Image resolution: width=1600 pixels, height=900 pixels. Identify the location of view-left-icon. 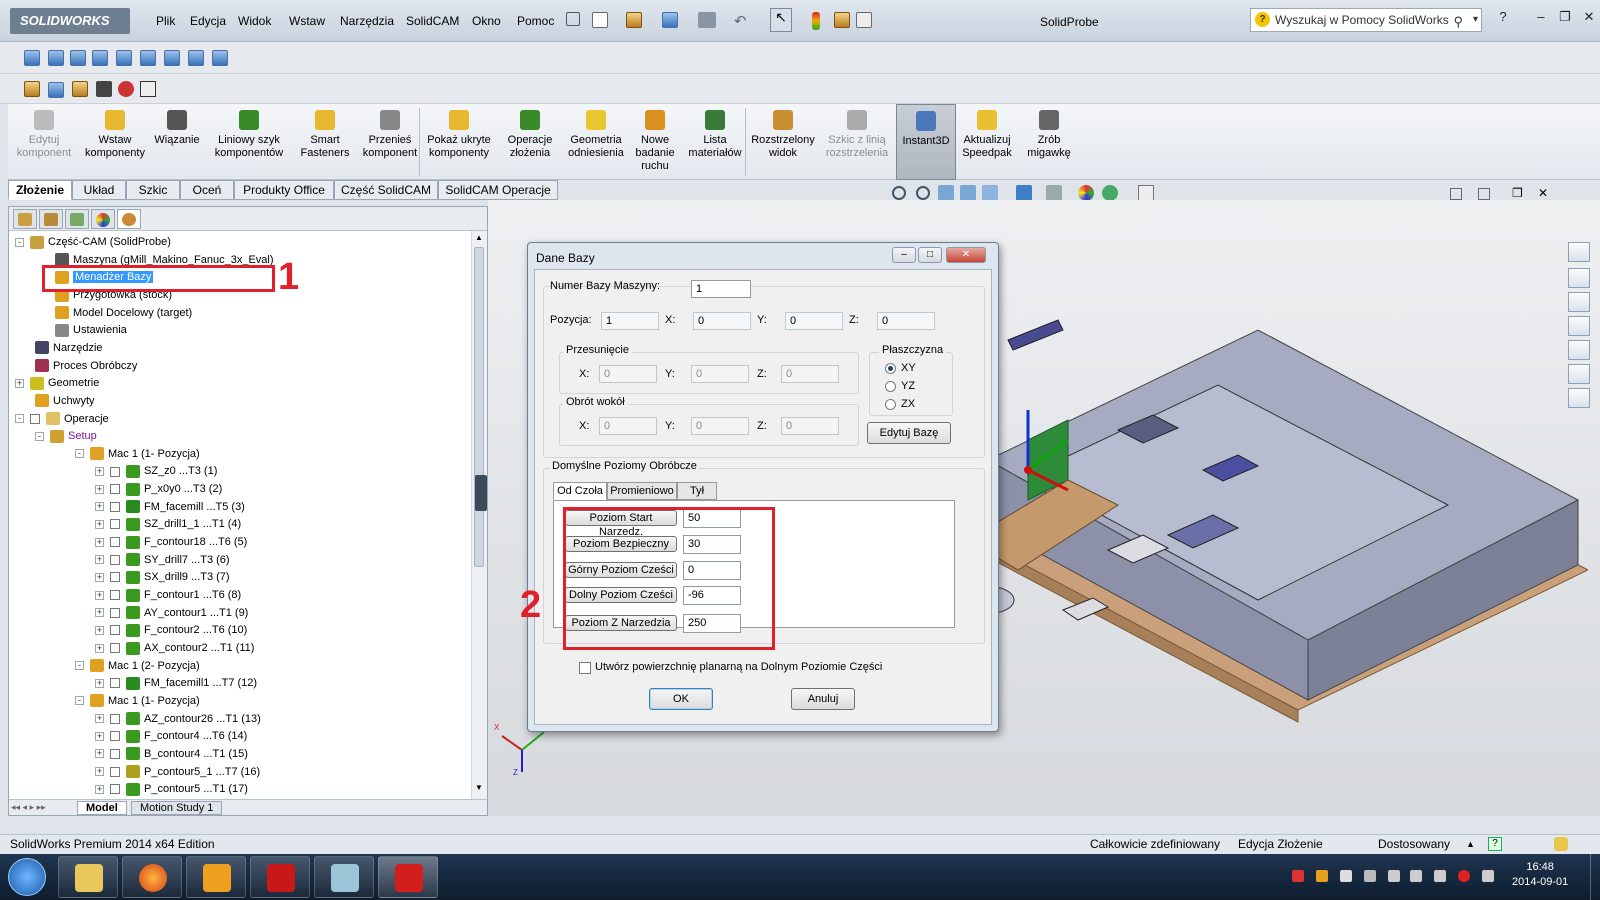
(78, 58).